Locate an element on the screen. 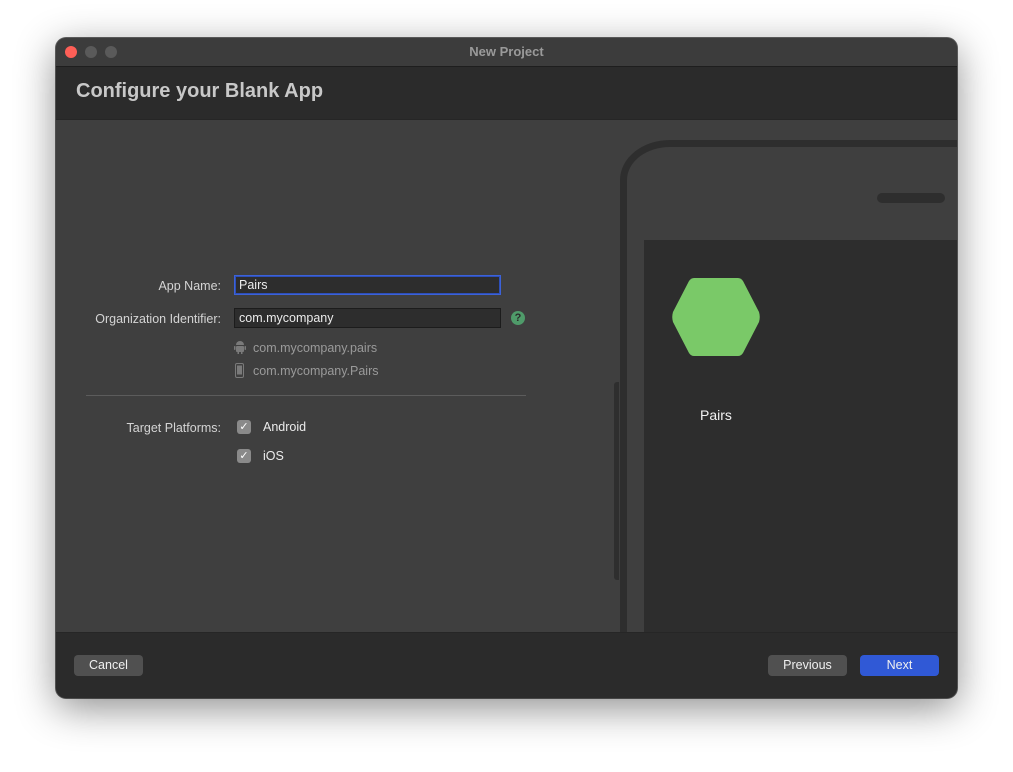 The image size is (1013, 772). ios-bundle-id: com.mycompany.Pairs is located at coordinates (316, 371).